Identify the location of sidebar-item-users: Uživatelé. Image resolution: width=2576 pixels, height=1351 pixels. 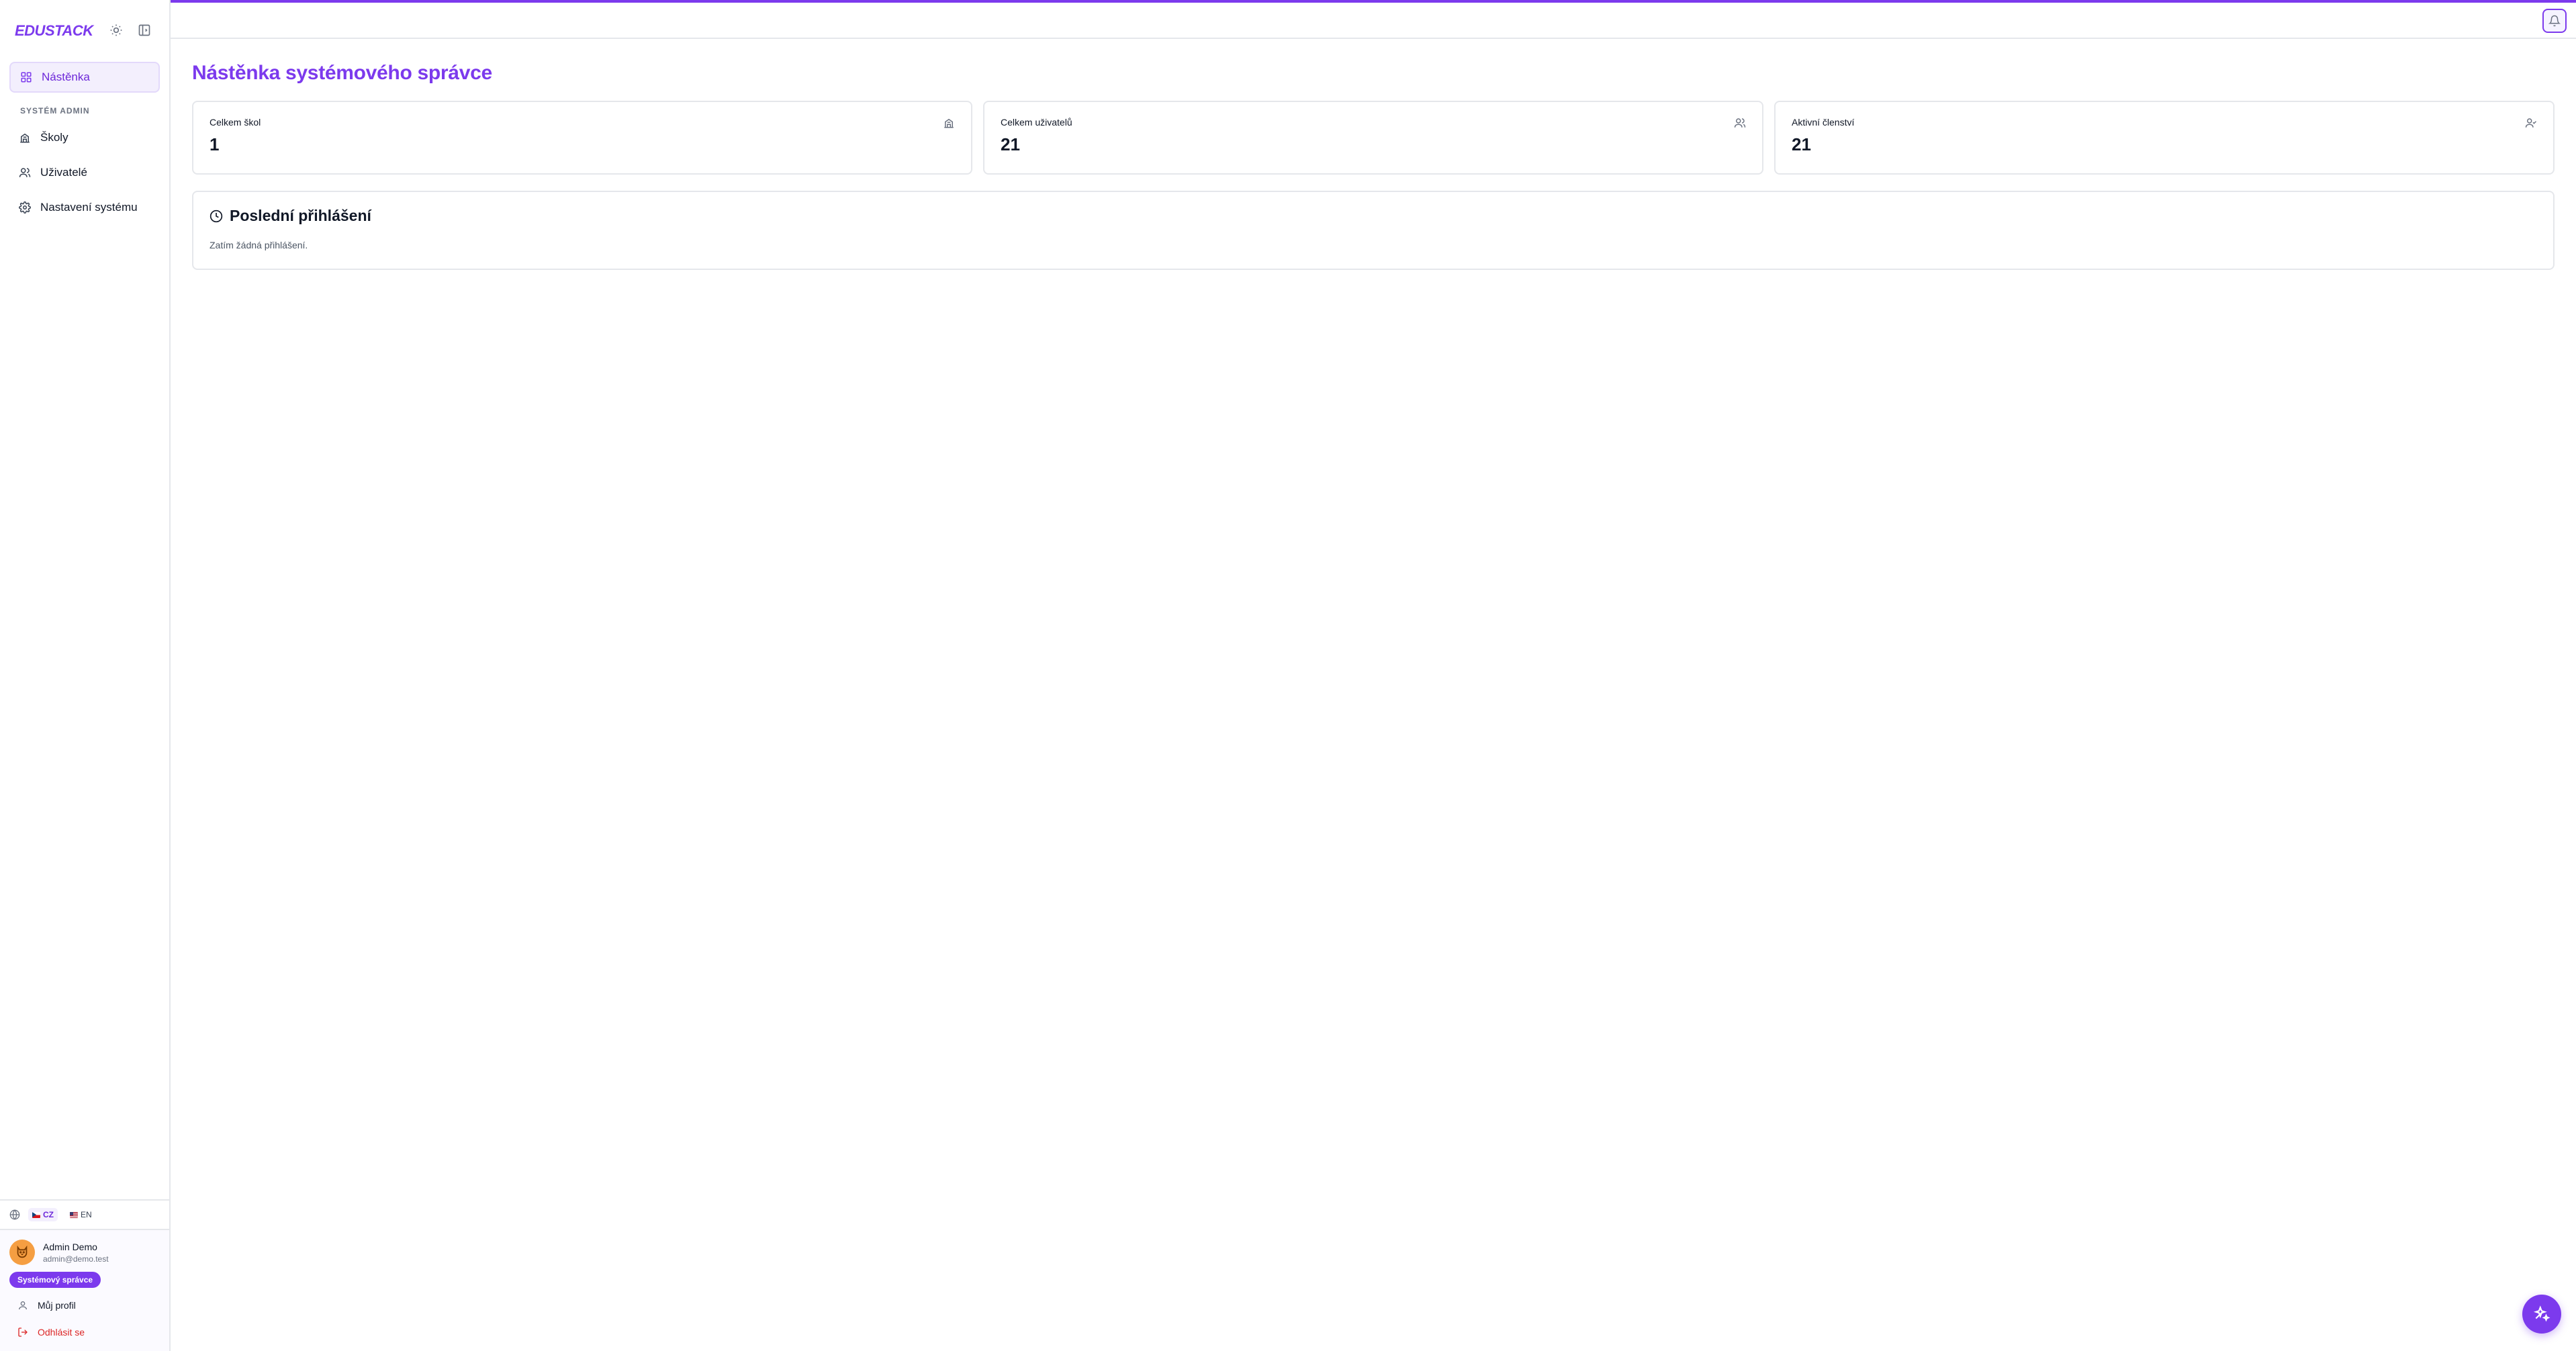
(84, 173).